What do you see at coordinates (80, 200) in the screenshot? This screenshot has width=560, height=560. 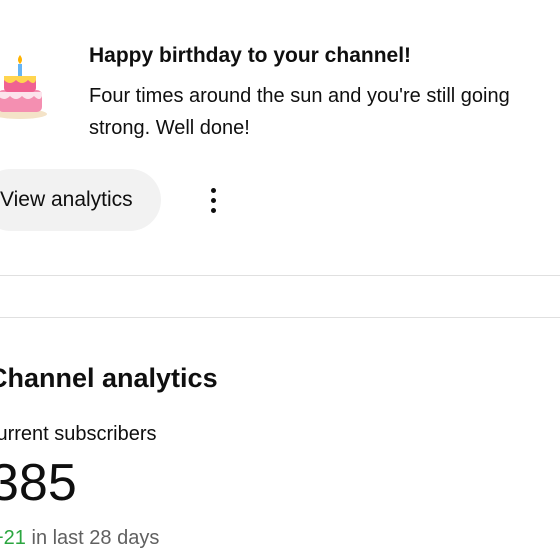 I see `view-analytics-button: View analytics` at bounding box center [80, 200].